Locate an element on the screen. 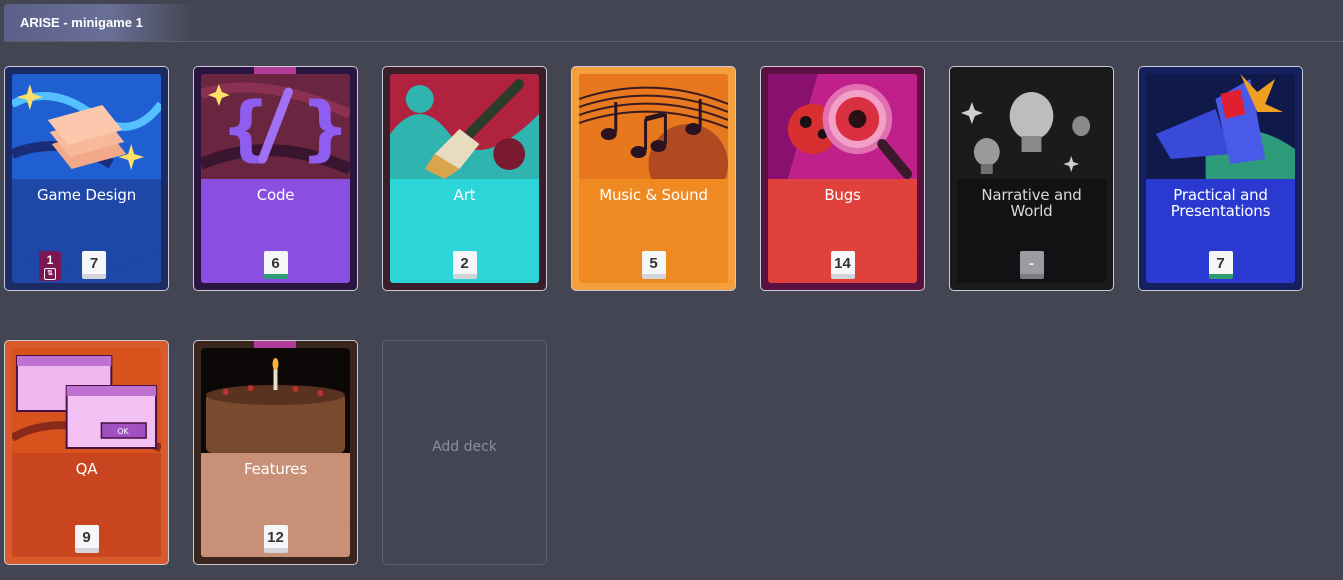  paintbrush-icon is located at coordinates (464, 126).